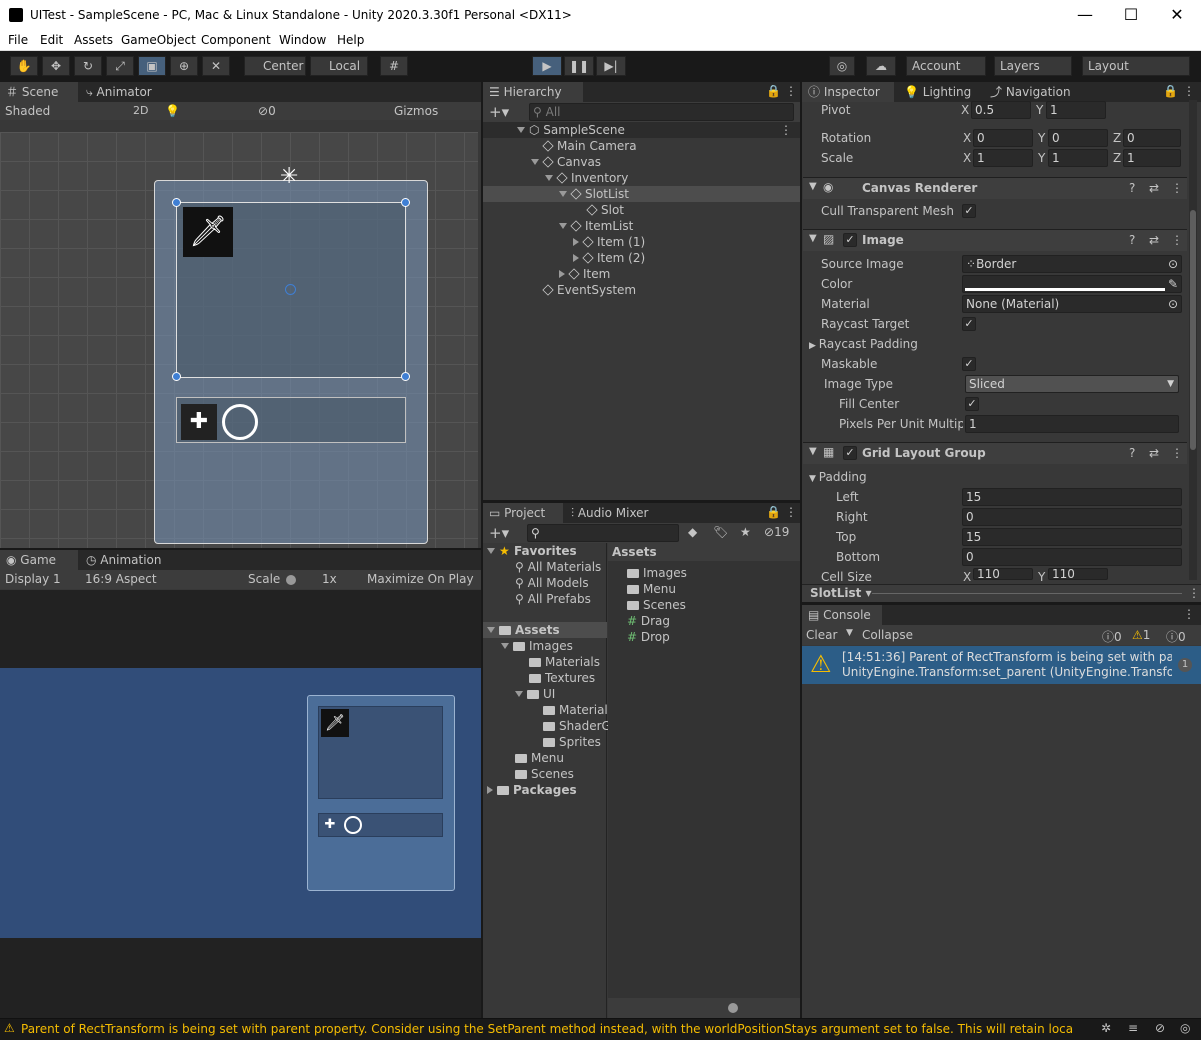 The image size is (1201, 1040). I want to click on progress-icon: ◎, so click(1185, 1028).